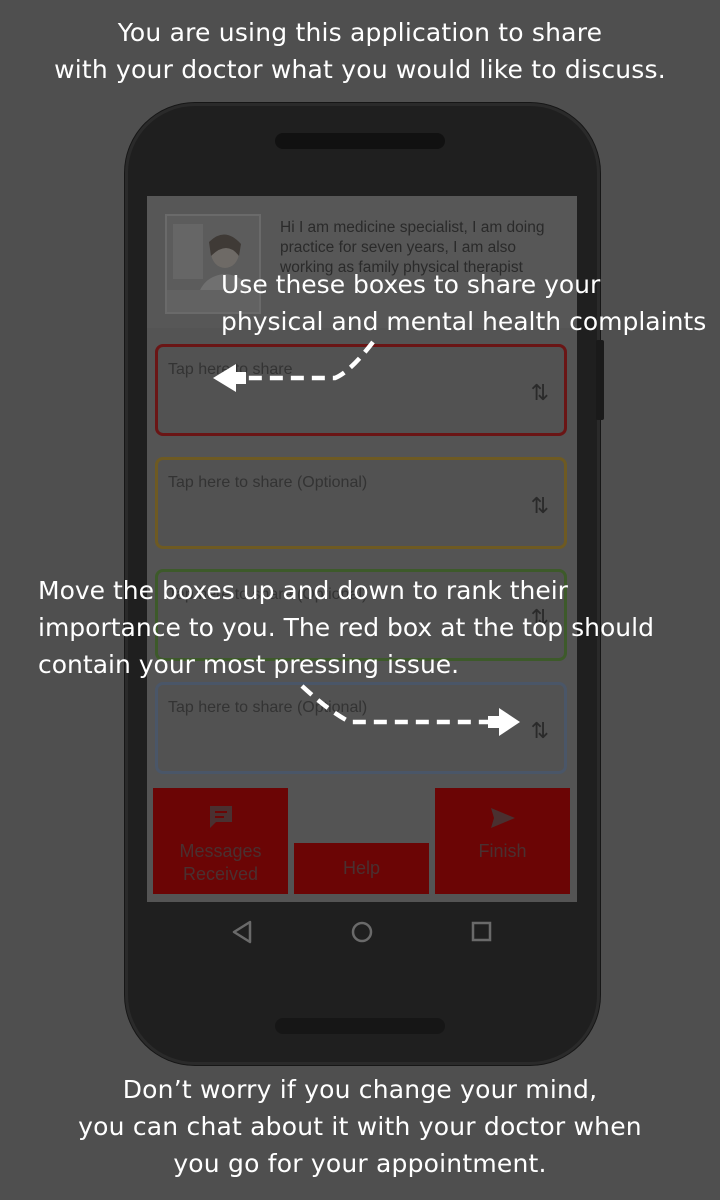 This screenshot has width=720, height=1200. Describe the element at coordinates (220, 817) in the screenshot. I see `message-icon` at that location.